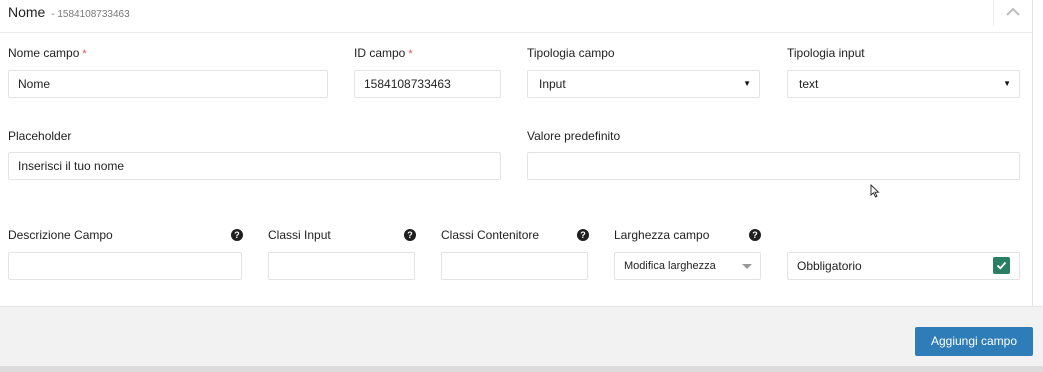 Image resolution: width=1043 pixels, height=372 pixels. Describe the element at coordinates (903, 266) in the screenshot. I see `obbligatorio-checkbox-row: Obbligatorio` at that location.